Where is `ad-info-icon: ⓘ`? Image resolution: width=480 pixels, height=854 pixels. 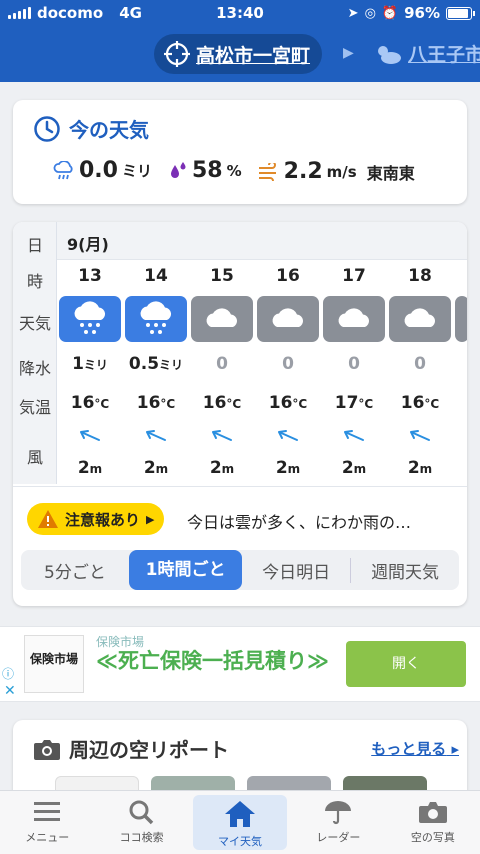
ad-info-icon: ⓘ is located at coordinates (8, 673).